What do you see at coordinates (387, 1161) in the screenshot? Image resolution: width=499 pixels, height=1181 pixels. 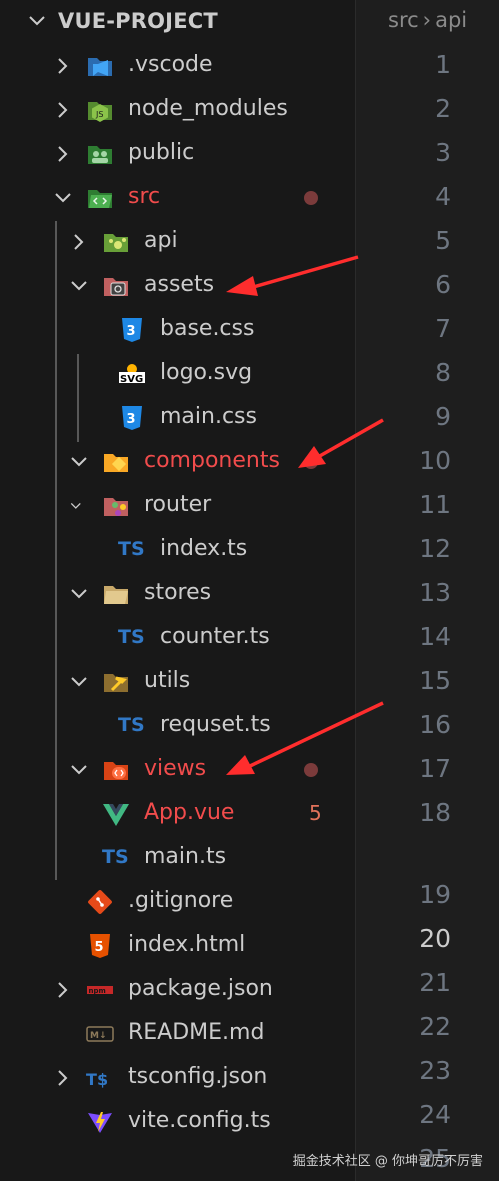 I see `watermark: 掘金技术社区 @ 你坤哥厉不厉害` at bounding box center [387, 1161].